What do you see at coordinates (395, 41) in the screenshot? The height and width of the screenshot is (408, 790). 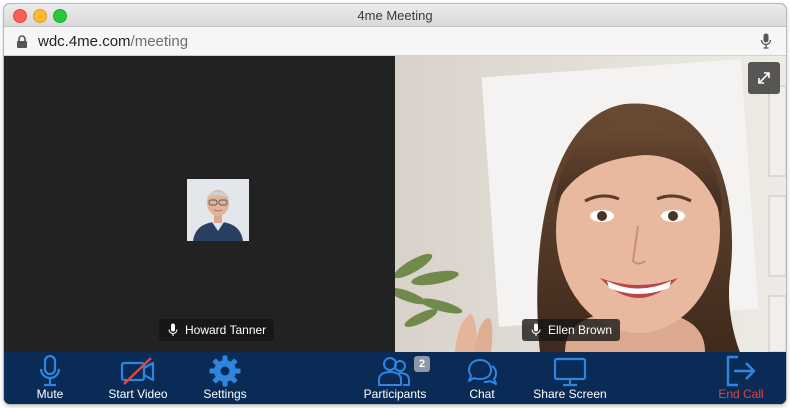 I see `address-bar: wdc.4me.com/meeting` at bounding box center [395, 41].